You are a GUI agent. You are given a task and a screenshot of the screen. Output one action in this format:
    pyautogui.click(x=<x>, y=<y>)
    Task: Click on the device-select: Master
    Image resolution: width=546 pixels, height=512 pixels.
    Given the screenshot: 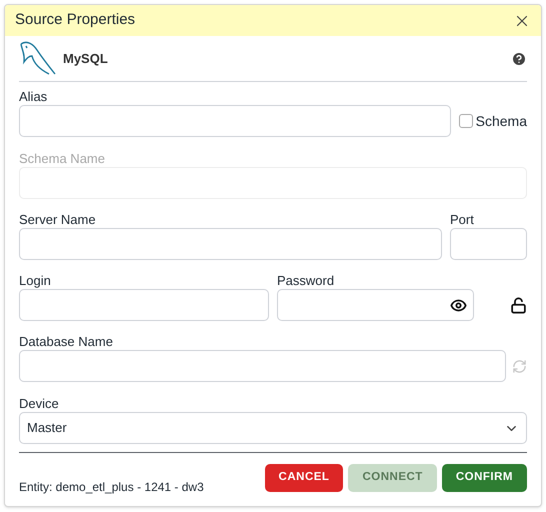 What is the action you would take?
    pyautogui.click(x=273, y=428)
    